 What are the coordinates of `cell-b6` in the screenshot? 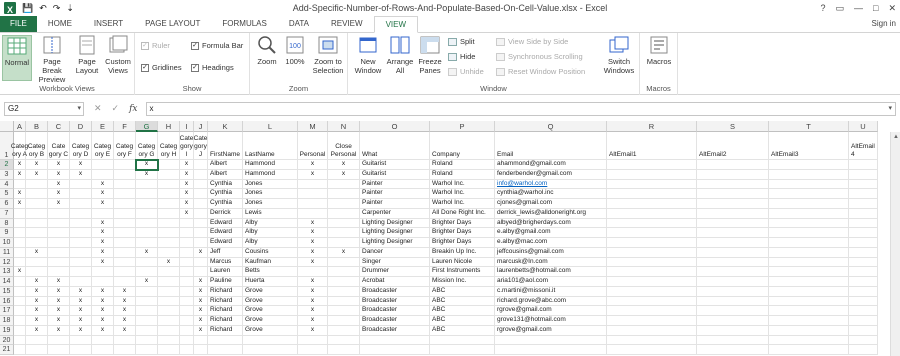 It's located at (37, 204).